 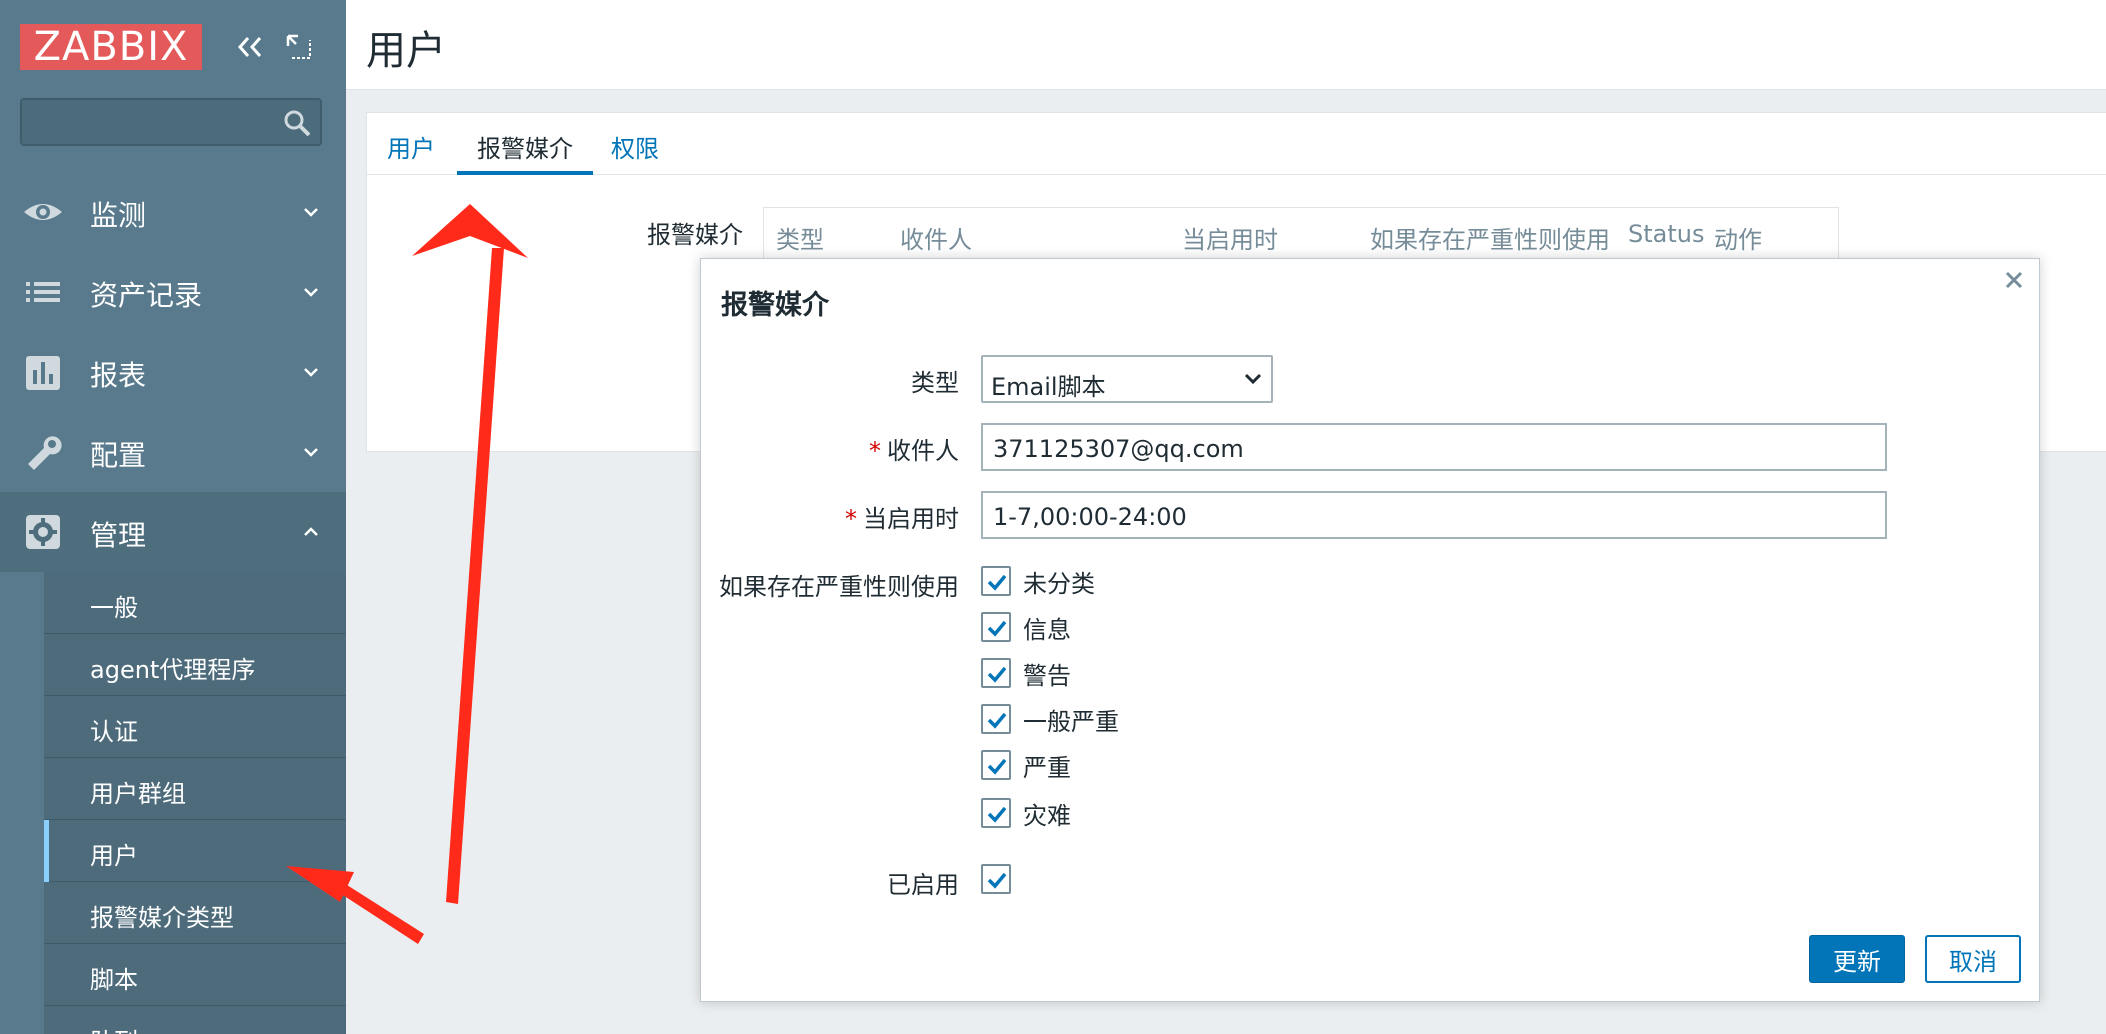 What do you see at coordinates (525, 149) in the screenshot?
I see `tab-label: 报警媒介` at bounding box center [525, 149].